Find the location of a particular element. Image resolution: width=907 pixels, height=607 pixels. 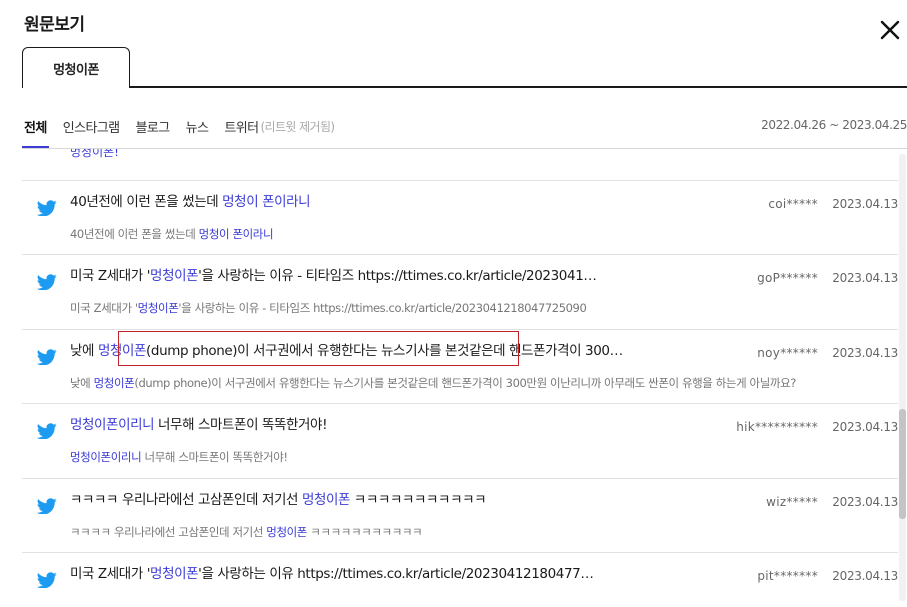

post-headline: 40년전에 이런 폰을 썼는데 멍청이 폰이라니 is located at coordinates (370, 202).